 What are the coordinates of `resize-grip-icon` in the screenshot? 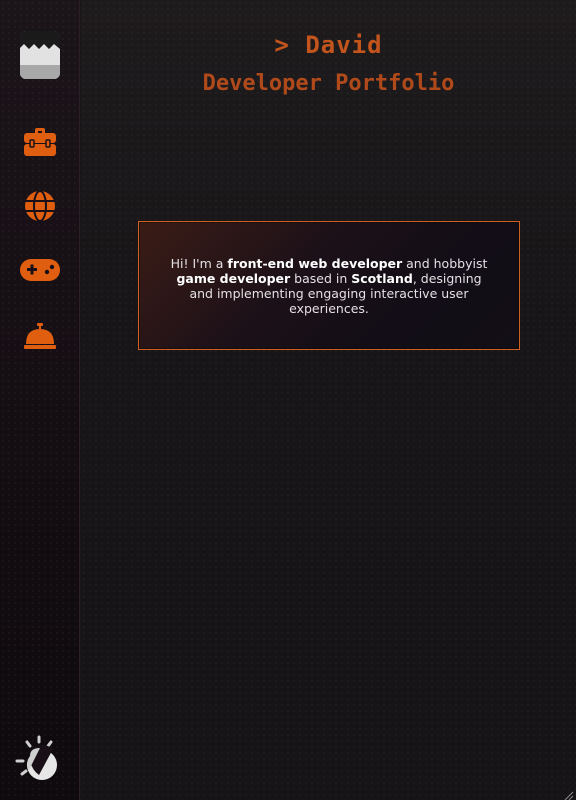 It's located at (568, 793).